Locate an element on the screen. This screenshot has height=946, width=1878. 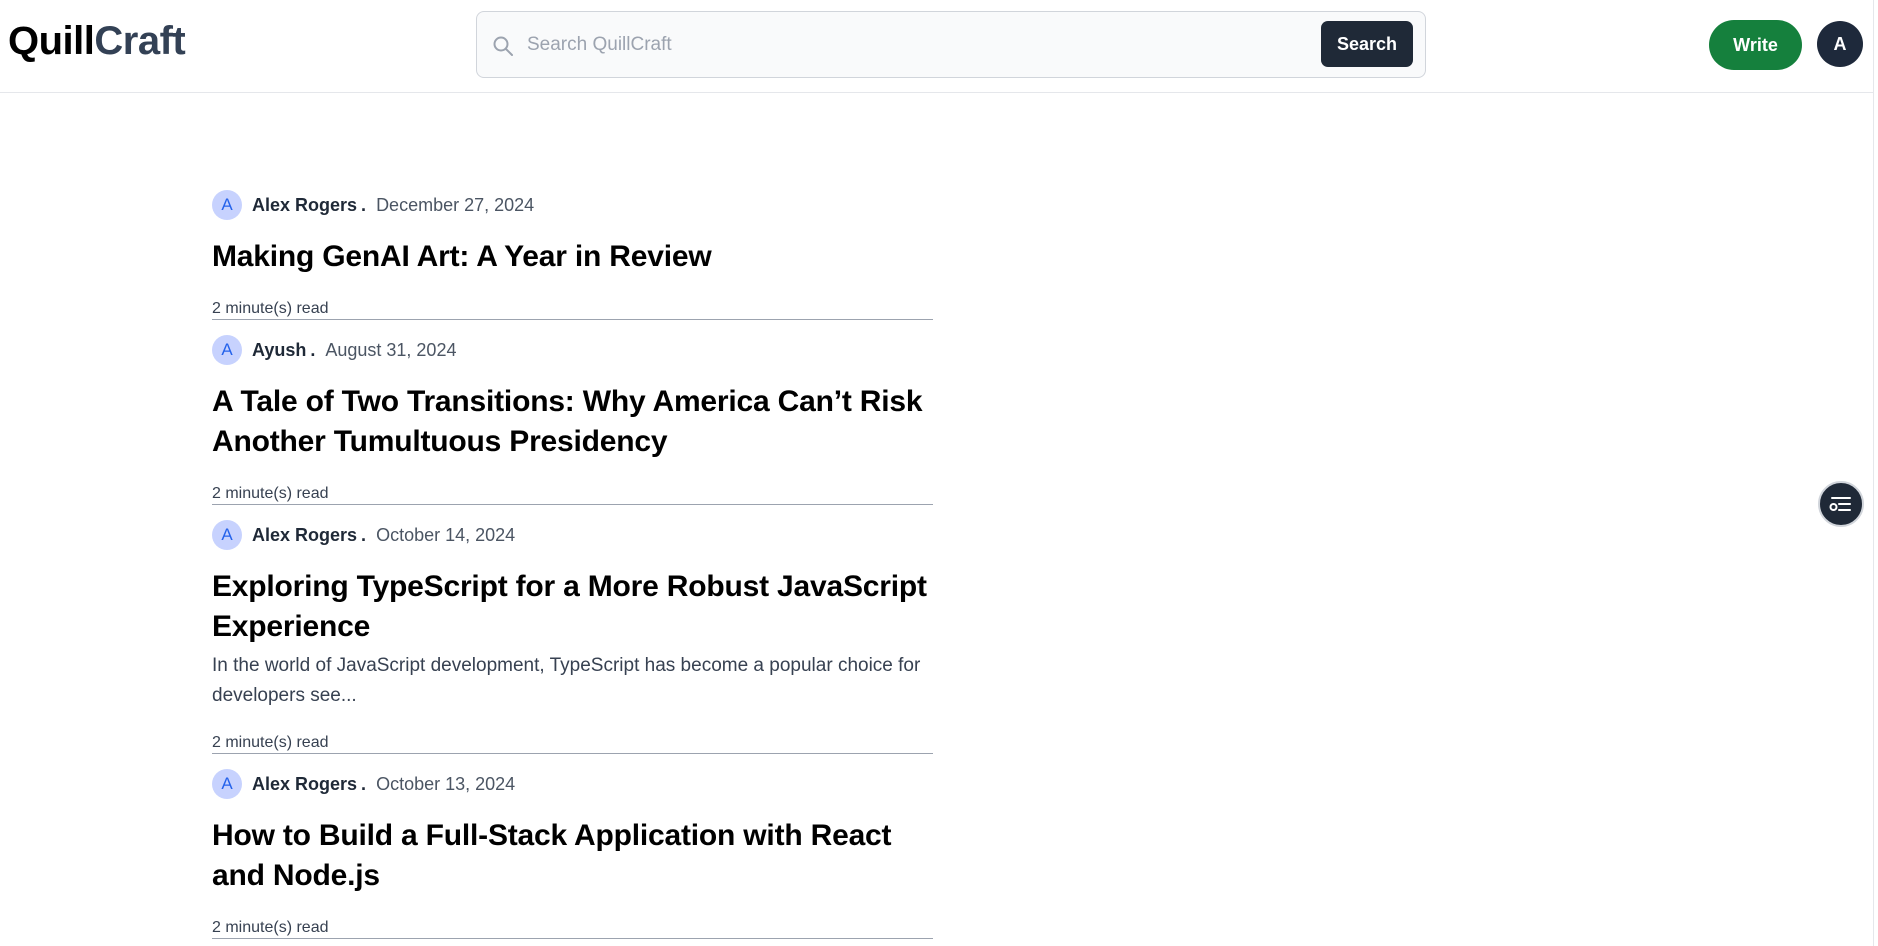
search-icon is located at coordinates (503, 46).